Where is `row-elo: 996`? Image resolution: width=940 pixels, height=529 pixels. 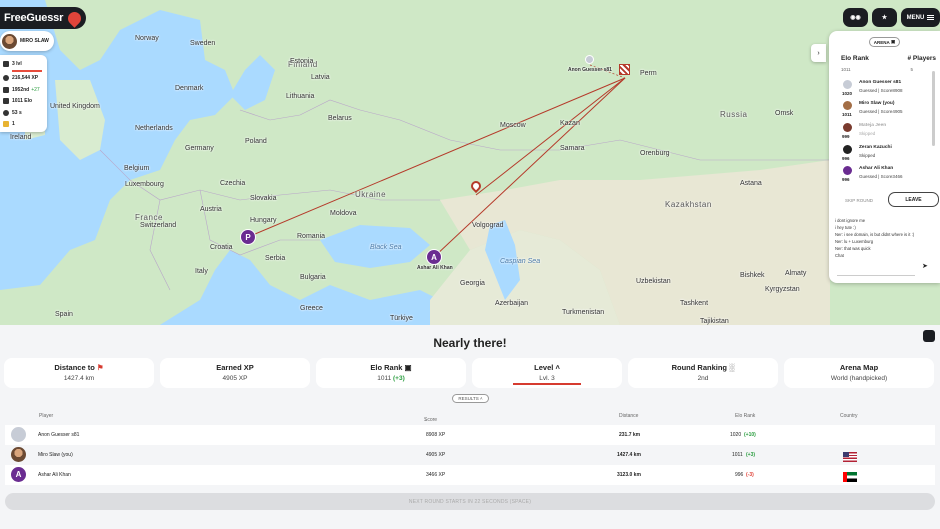 row-elo: 996 is located at coordinates (739, 475).